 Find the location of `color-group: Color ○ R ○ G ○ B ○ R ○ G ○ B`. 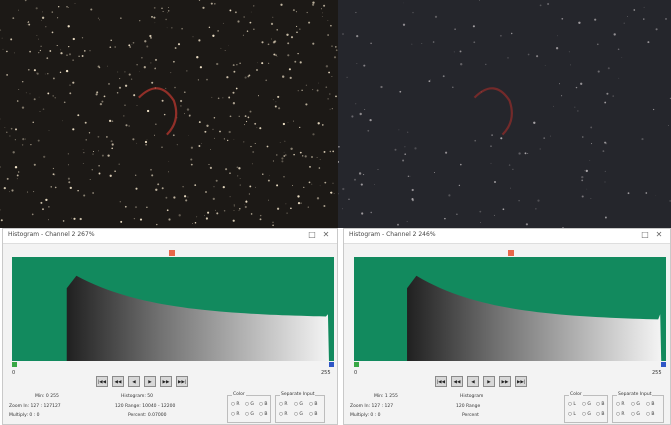

color-group: Color ○ R ○ G ○ B ○ R ○ G ○ B is located at coordinates (249, 407).